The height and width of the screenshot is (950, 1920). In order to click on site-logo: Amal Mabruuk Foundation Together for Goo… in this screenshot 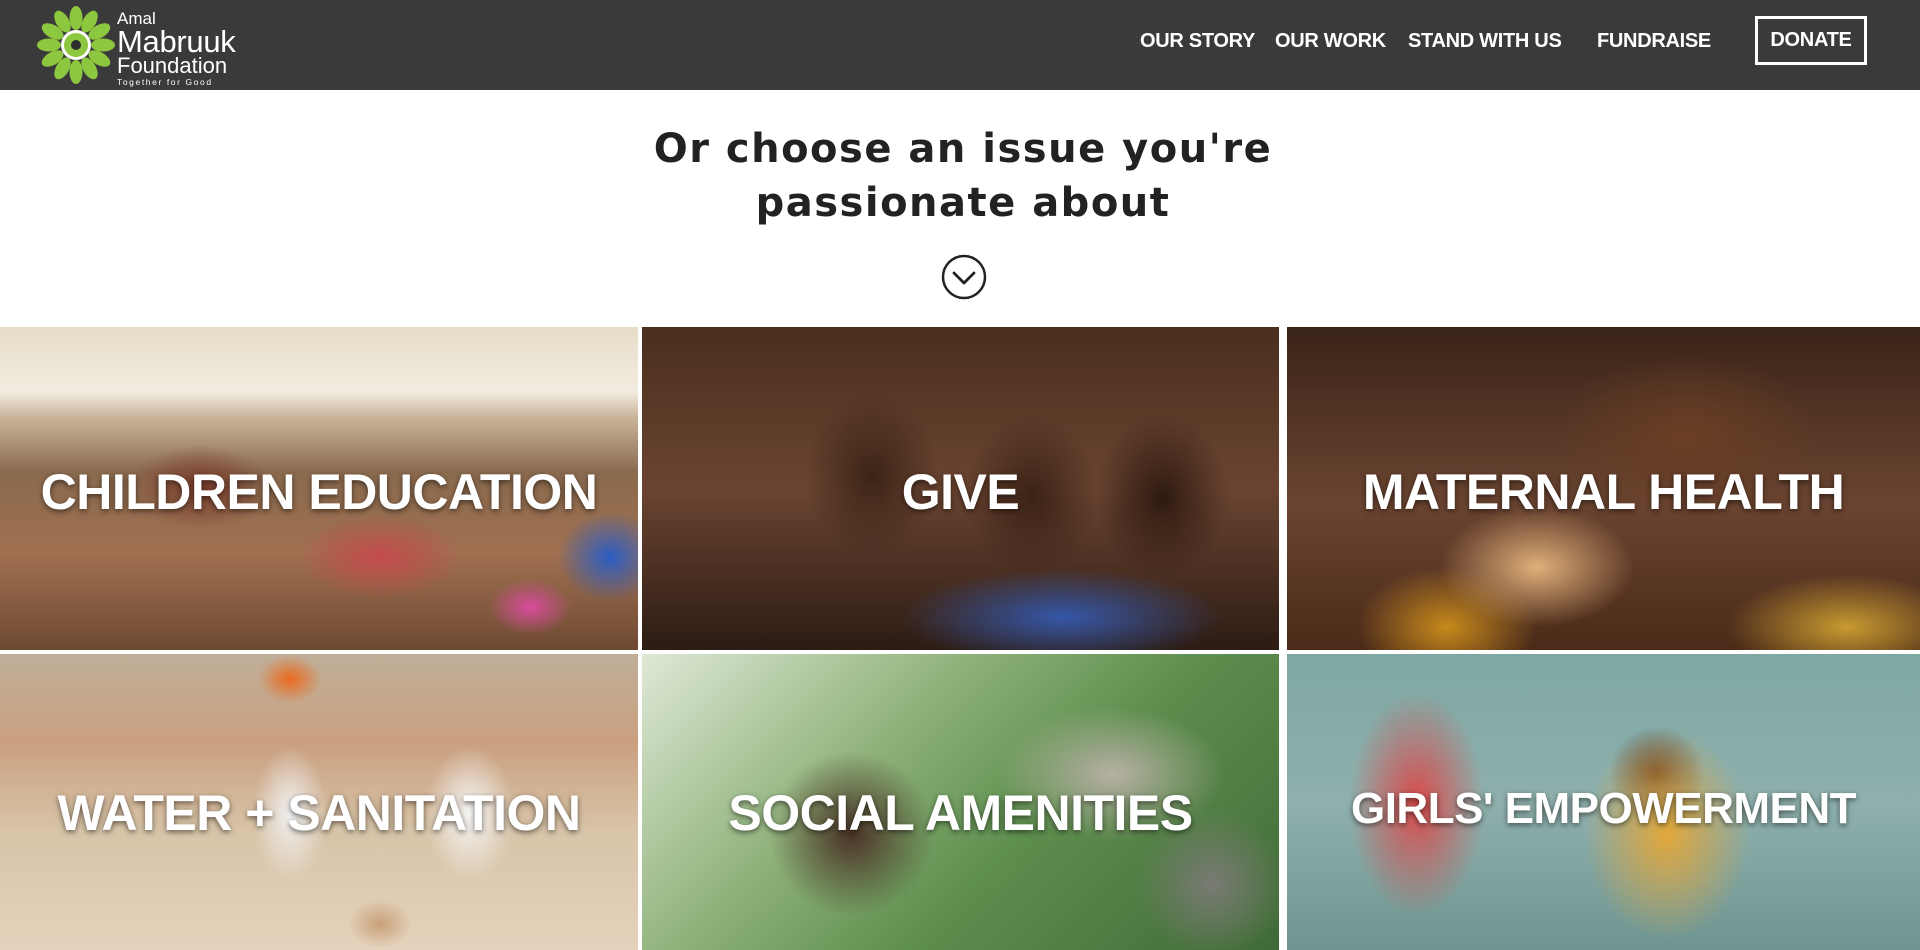, I will do `click(141, 45)`.